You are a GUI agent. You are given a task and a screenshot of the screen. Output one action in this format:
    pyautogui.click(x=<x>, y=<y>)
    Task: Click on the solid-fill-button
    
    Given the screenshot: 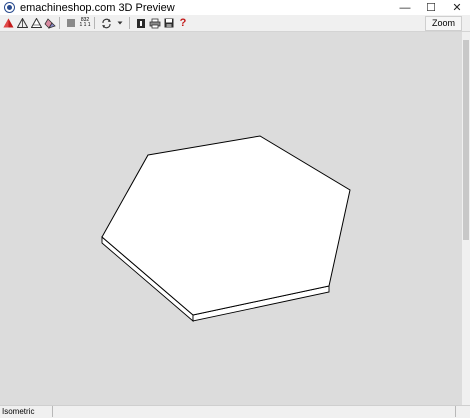 What is the action you would take?
    pyautogui.click(x=71, y=23)
    